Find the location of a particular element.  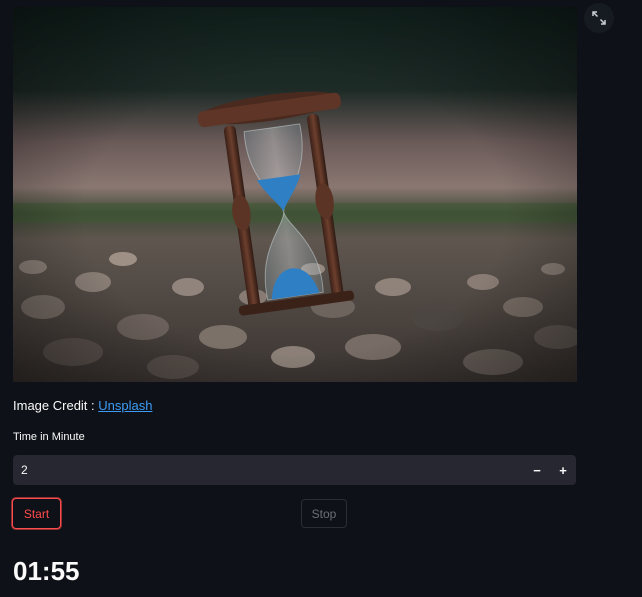

decrement-button: − is located at coordinates (537, 470).